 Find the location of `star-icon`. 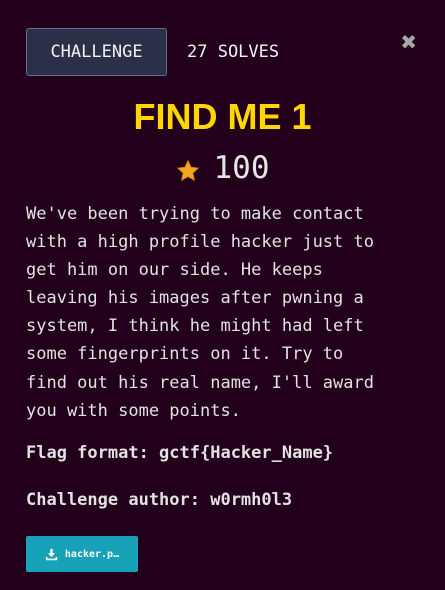

star-icon is located at coordinates (187, 170).